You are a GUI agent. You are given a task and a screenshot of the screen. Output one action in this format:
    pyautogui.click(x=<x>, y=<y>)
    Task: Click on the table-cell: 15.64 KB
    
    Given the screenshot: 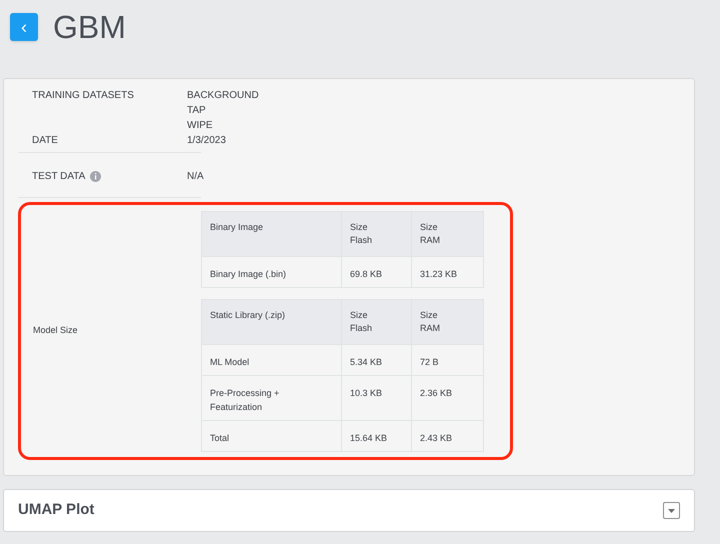 What is the action you would take?
    pyautogui.click(x=377, y=435)
    